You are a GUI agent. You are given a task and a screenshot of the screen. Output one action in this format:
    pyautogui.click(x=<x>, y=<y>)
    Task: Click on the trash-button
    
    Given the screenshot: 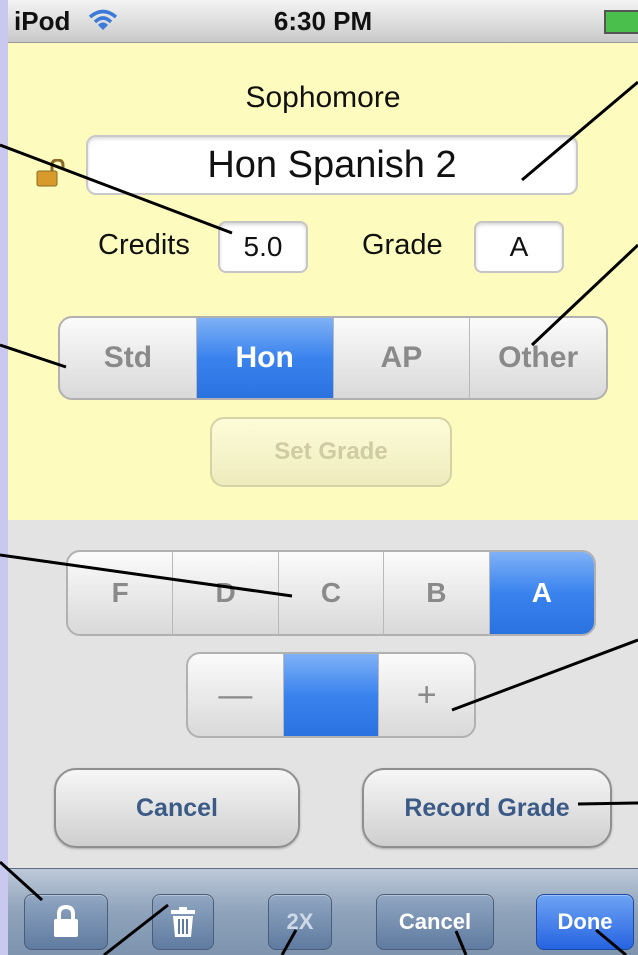 What is the action you would take?
    pyautogui.click(x=183, y=922)
    